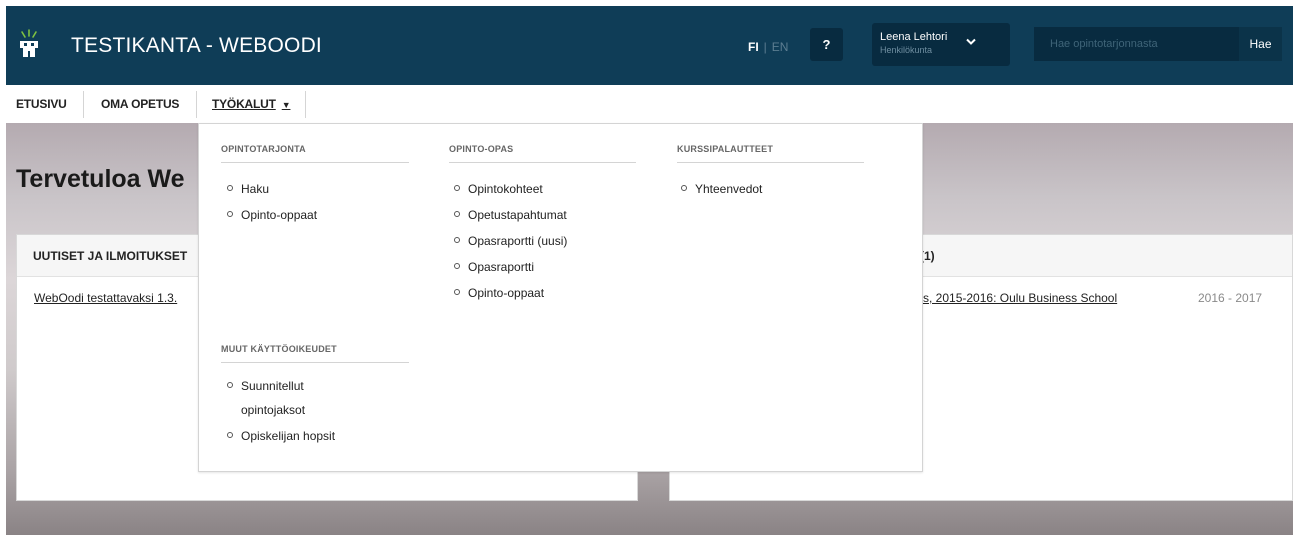 This screenshot has height=535, width=1293. Describe the element at coordinates (315, 353) in the screenshot. I see `dropdown-heading-muut-kayttooikeudet: MUUT KÄYTTÖOIKEUDET` at that location.